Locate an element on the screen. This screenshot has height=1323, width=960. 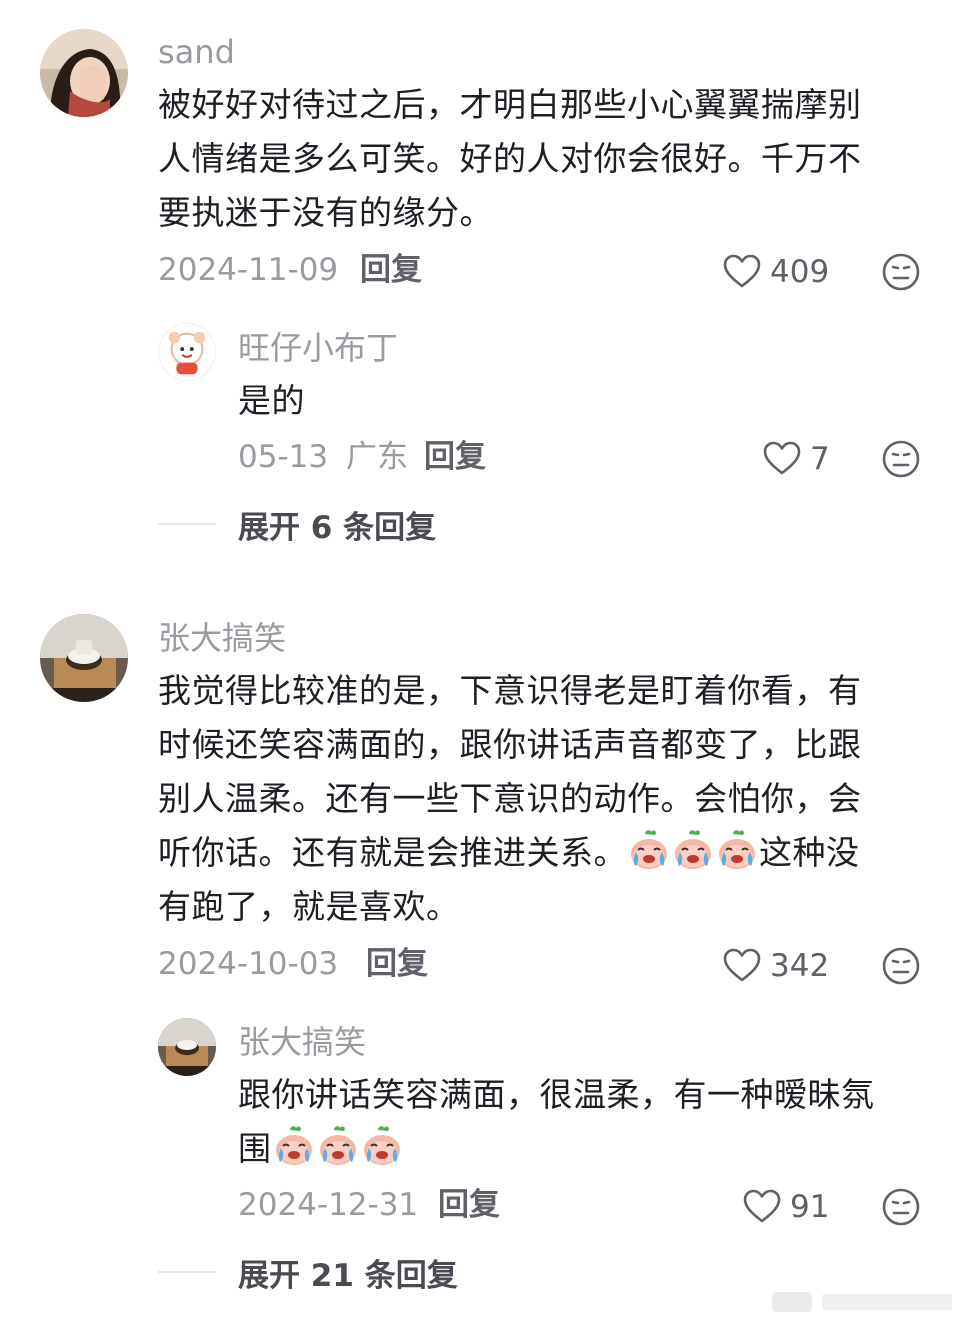
reply-location: 广东 is located at coordinates (376, 457).